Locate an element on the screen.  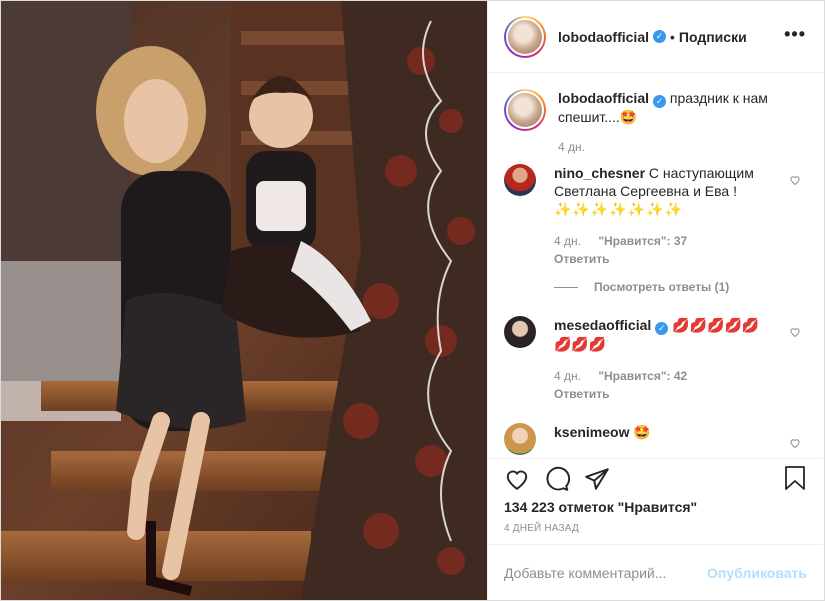
comment-username: nino_chesner is located at coordinates (599, 173).